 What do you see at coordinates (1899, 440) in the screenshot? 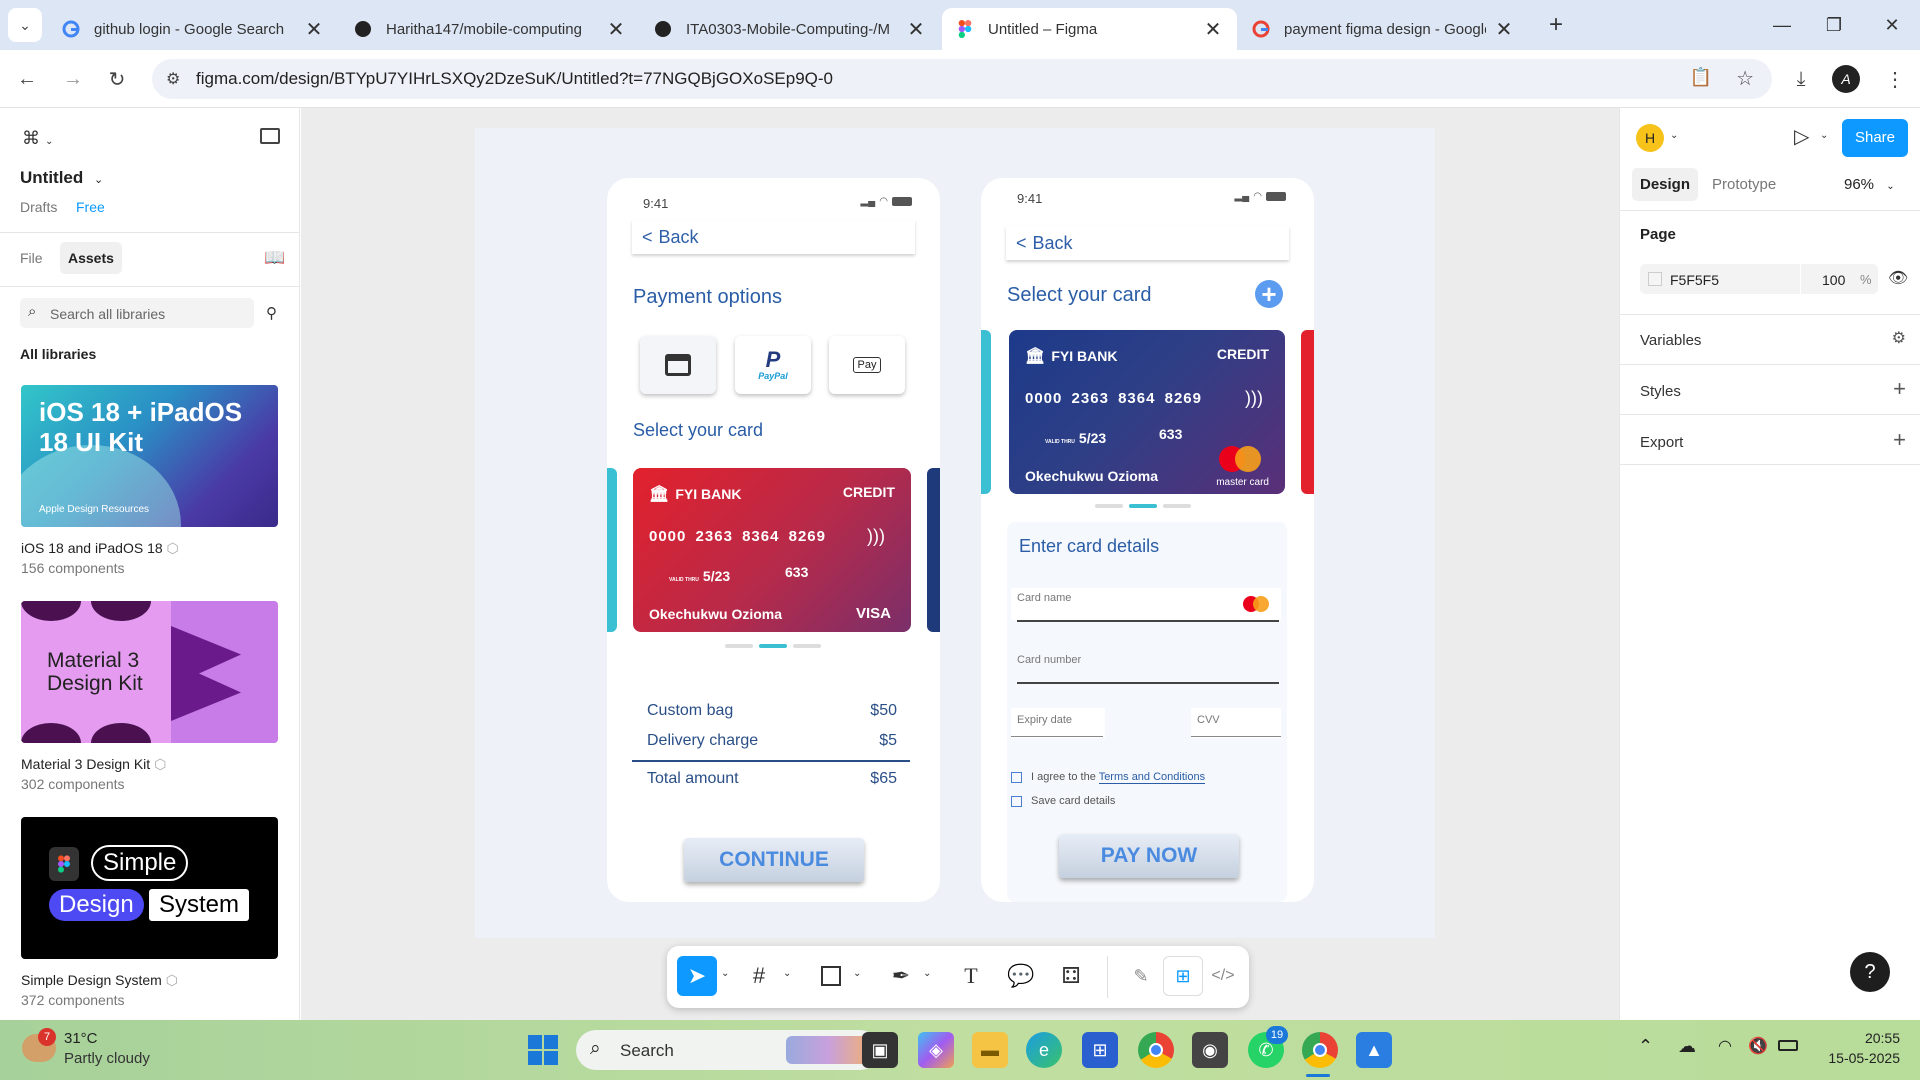
I see `add-export-plus-icon: +` at bounding box center [1899, 440].